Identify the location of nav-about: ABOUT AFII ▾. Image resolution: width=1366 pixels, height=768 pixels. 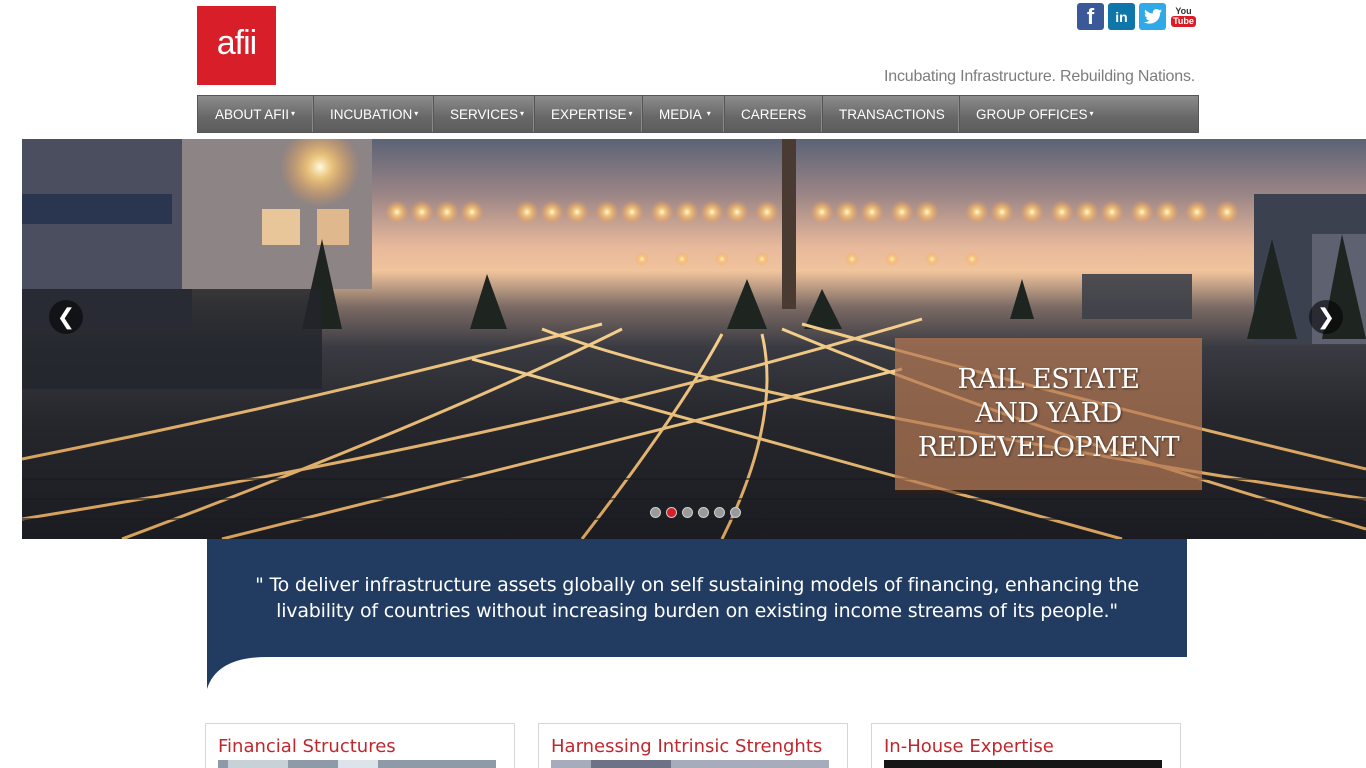
(255, 114).